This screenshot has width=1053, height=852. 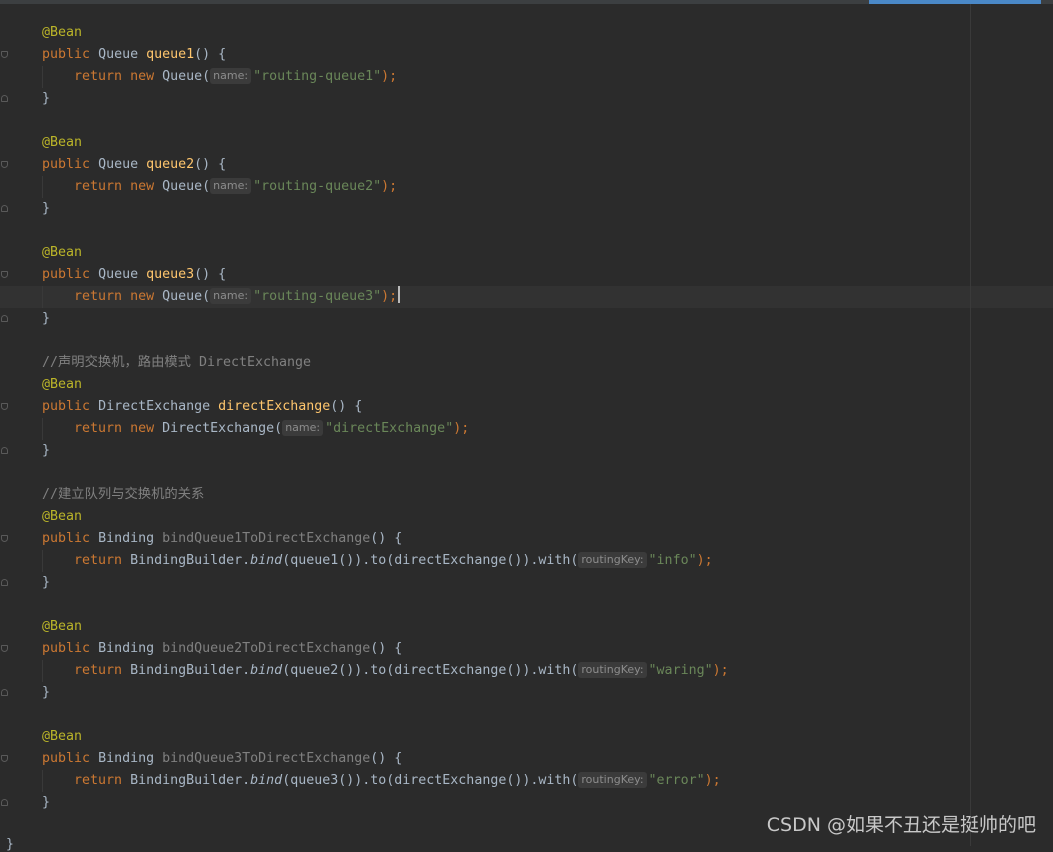 What do you see at coordinates (399, 294) in the screenshot?
I see `text-caret` at bounding box center [399, 294].